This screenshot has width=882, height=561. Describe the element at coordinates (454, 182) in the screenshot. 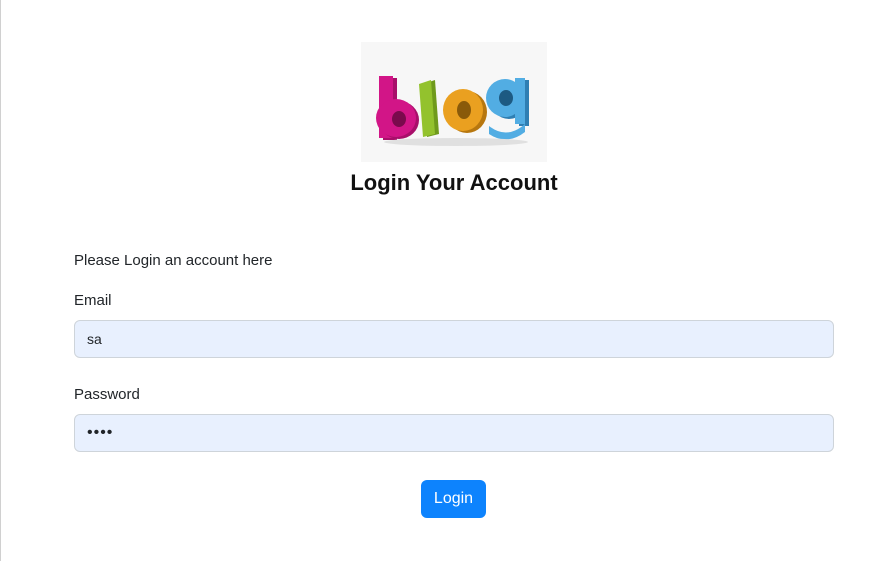

I see `page-title: Login Your Account` at that location.